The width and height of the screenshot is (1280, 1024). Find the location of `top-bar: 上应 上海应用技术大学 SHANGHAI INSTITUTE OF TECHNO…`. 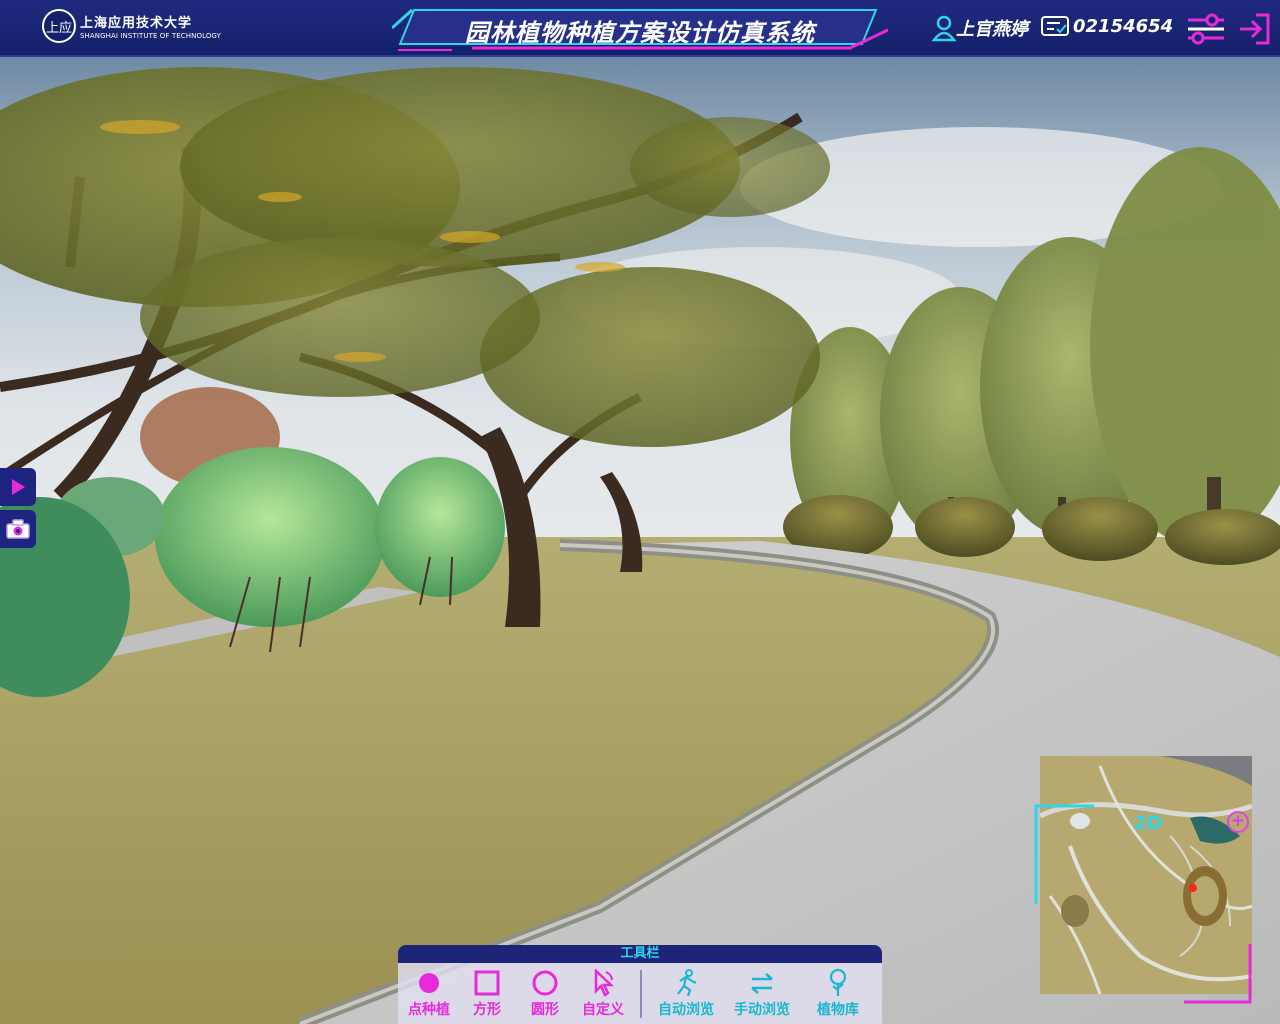

top-bar: 上应 上海应用技术大学 SHANGHAI INSTITUTE OF TECHNO… is located at coordinates (640, 28).